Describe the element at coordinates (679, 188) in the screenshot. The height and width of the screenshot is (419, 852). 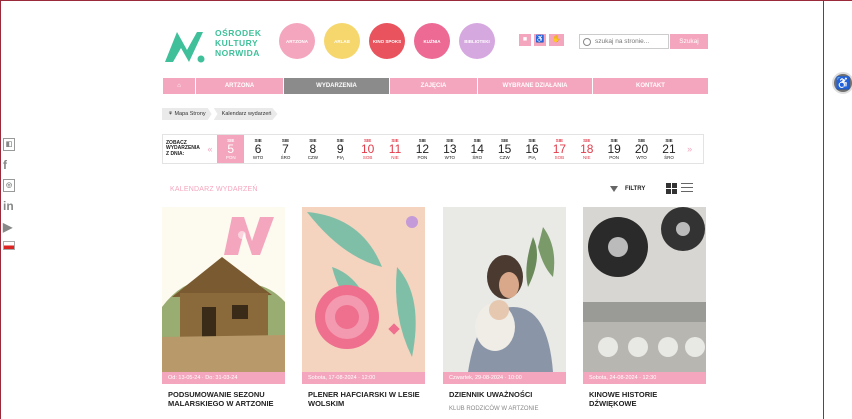
I see `view-switcher` at that location.